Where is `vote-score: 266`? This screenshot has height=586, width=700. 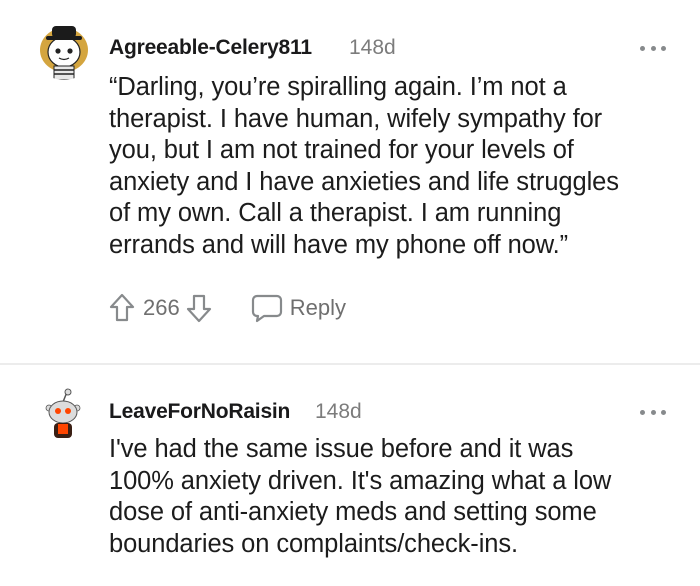 vote-score: 266 is located at coordinates (161, 307).